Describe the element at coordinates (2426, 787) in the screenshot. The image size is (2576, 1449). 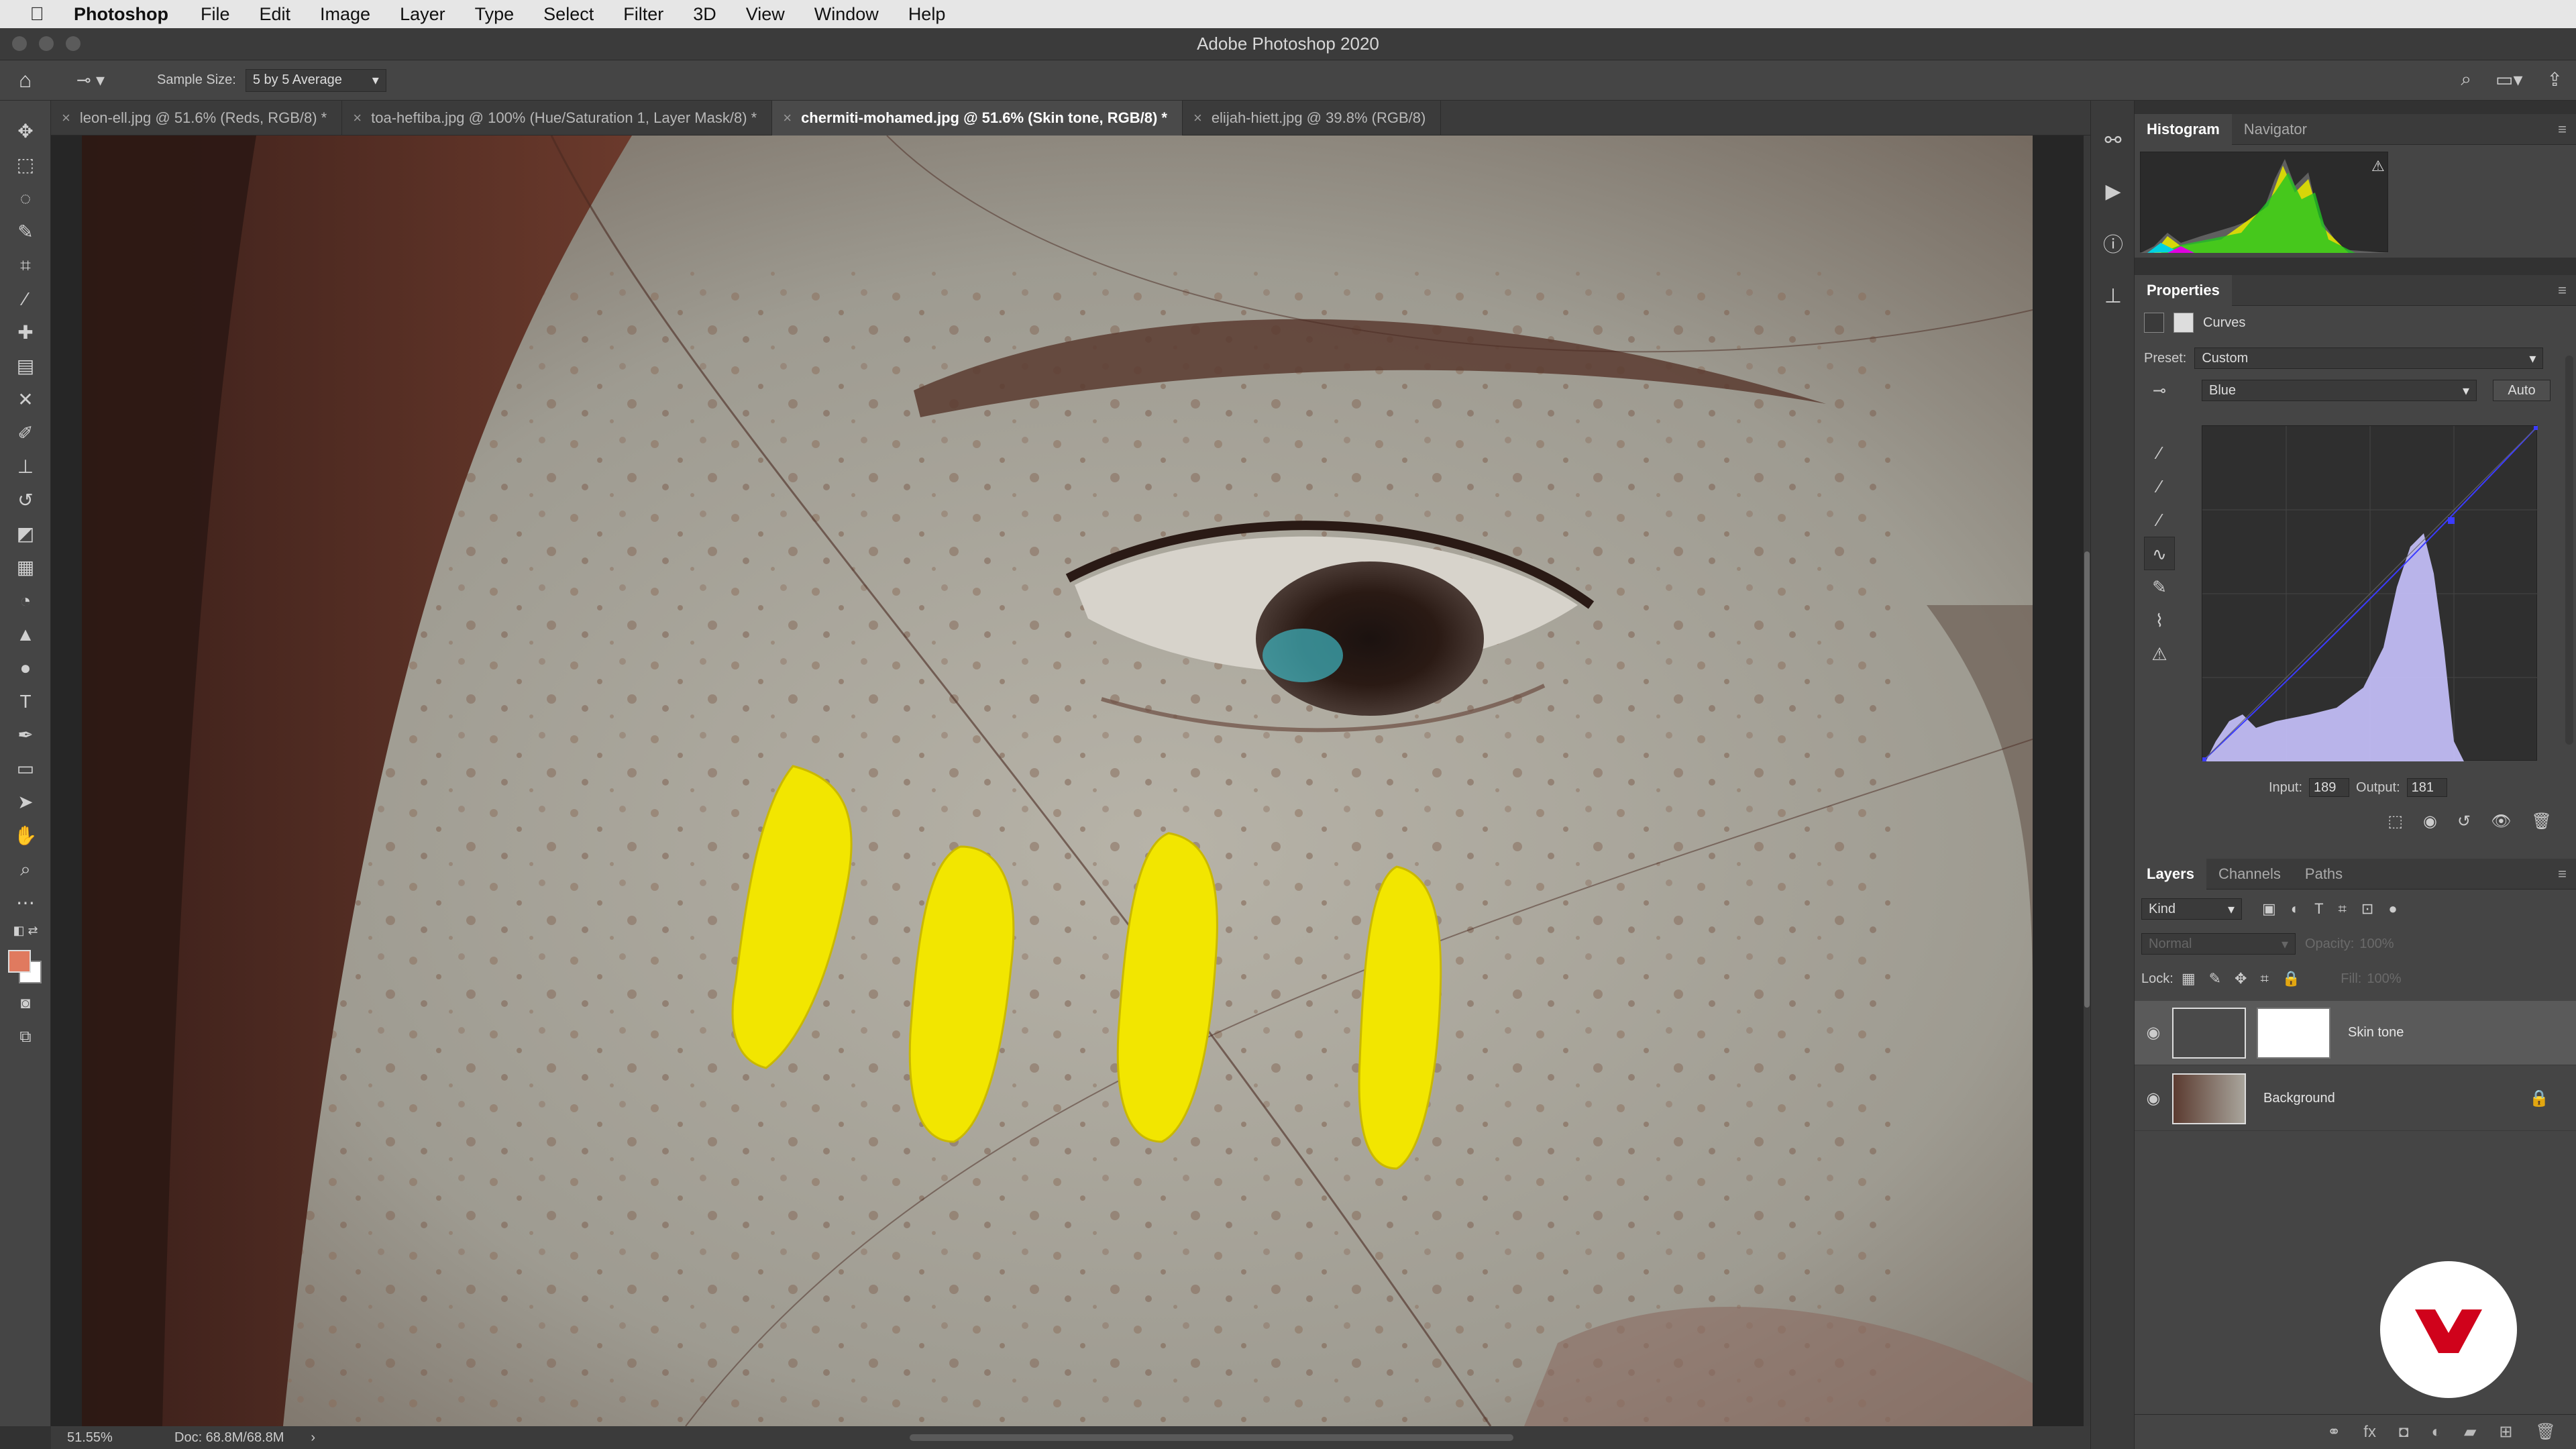
I see `output-field: 181` at that location.